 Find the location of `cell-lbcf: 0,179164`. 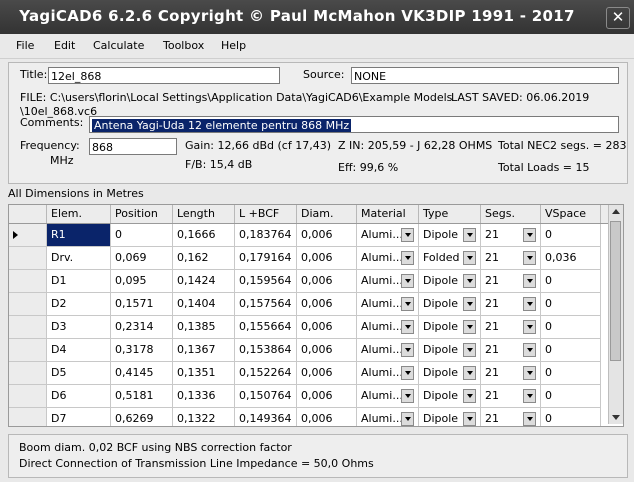

cell-lbcf: 0,179164 is located at coordinates (266, 258).